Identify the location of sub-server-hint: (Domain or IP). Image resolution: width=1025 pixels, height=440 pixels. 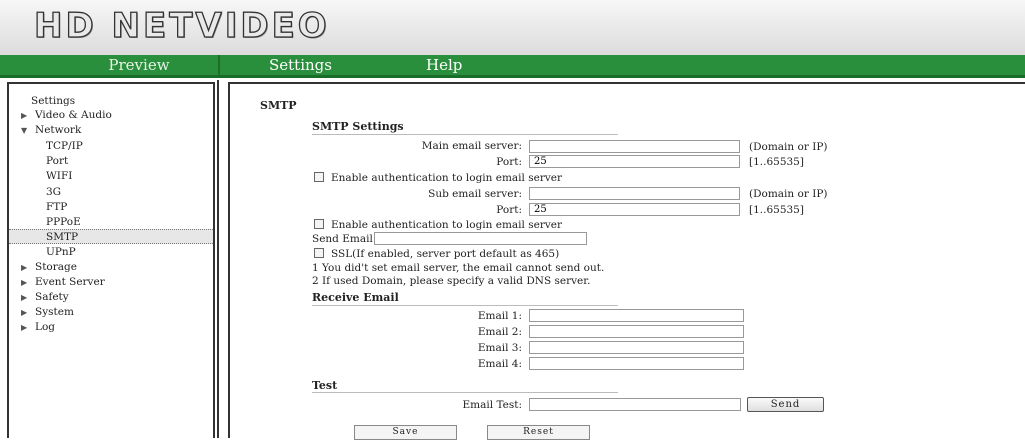
(788, 194).